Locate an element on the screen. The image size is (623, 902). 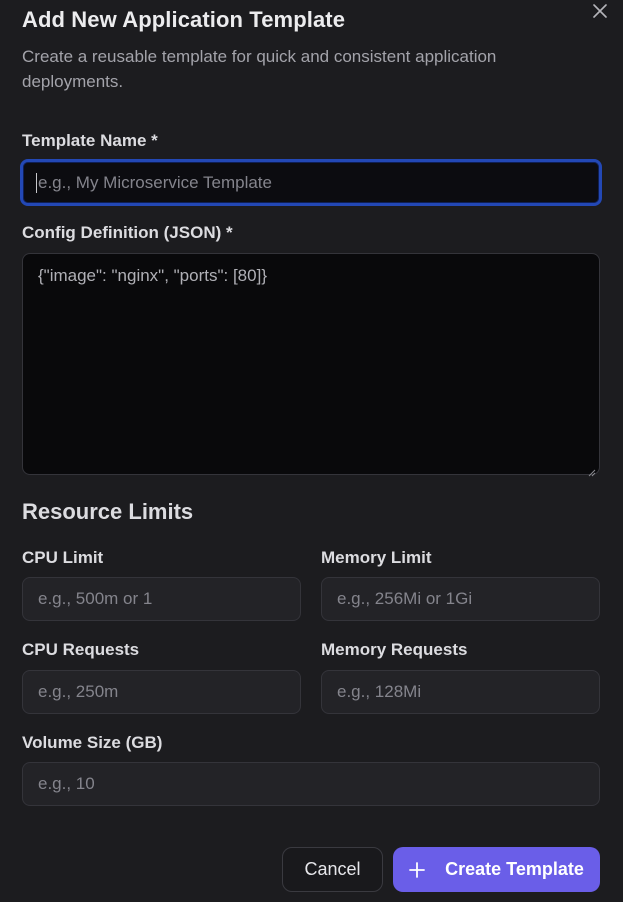
cancel-button: Cancel is located at coordinates (332, 869).